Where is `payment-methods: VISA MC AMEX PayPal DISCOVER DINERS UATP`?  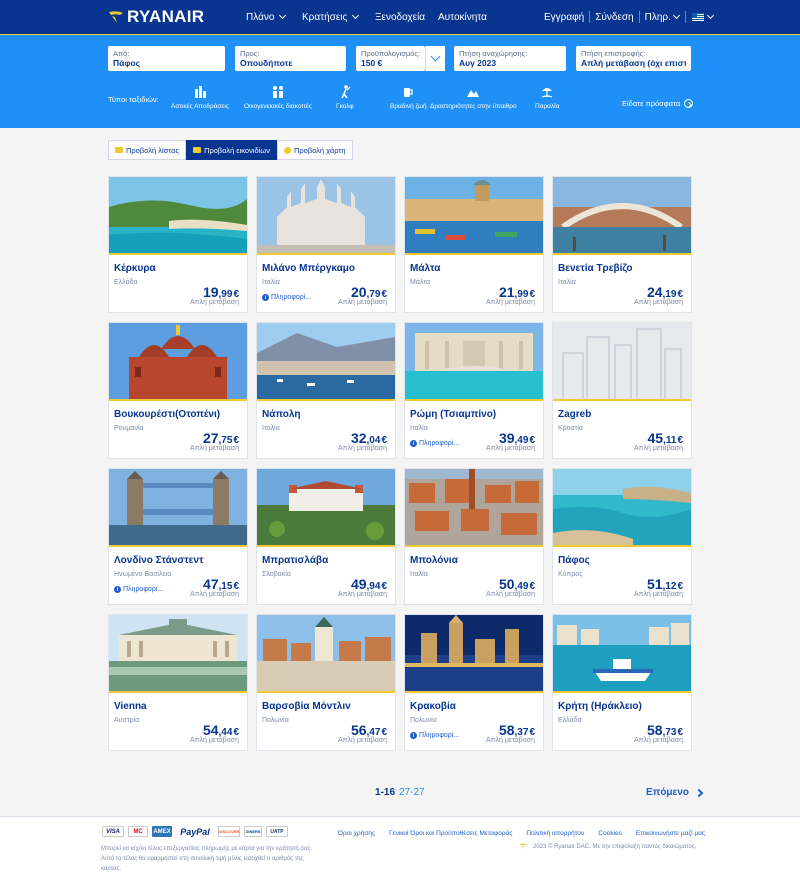
payment-methods: VISA MC AMEX PayPal DISCOVER DINERS UATP is located at coordinates (197, 831).